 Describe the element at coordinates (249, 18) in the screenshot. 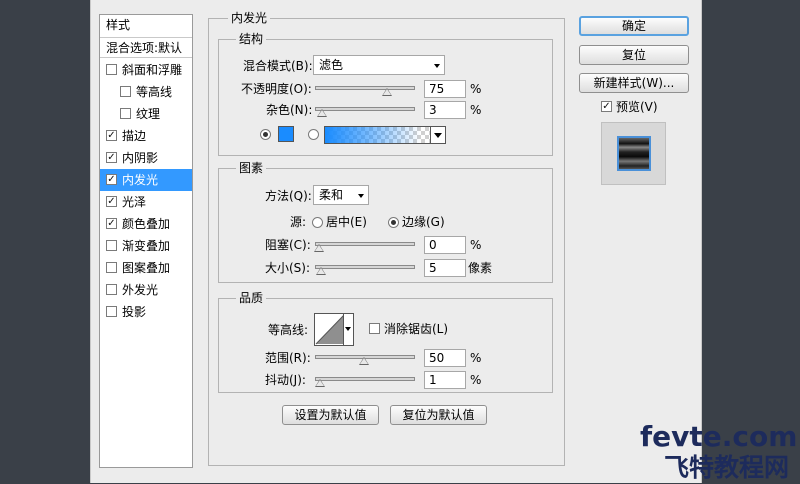

I see `inner-glow-title: 内发光` at that location.